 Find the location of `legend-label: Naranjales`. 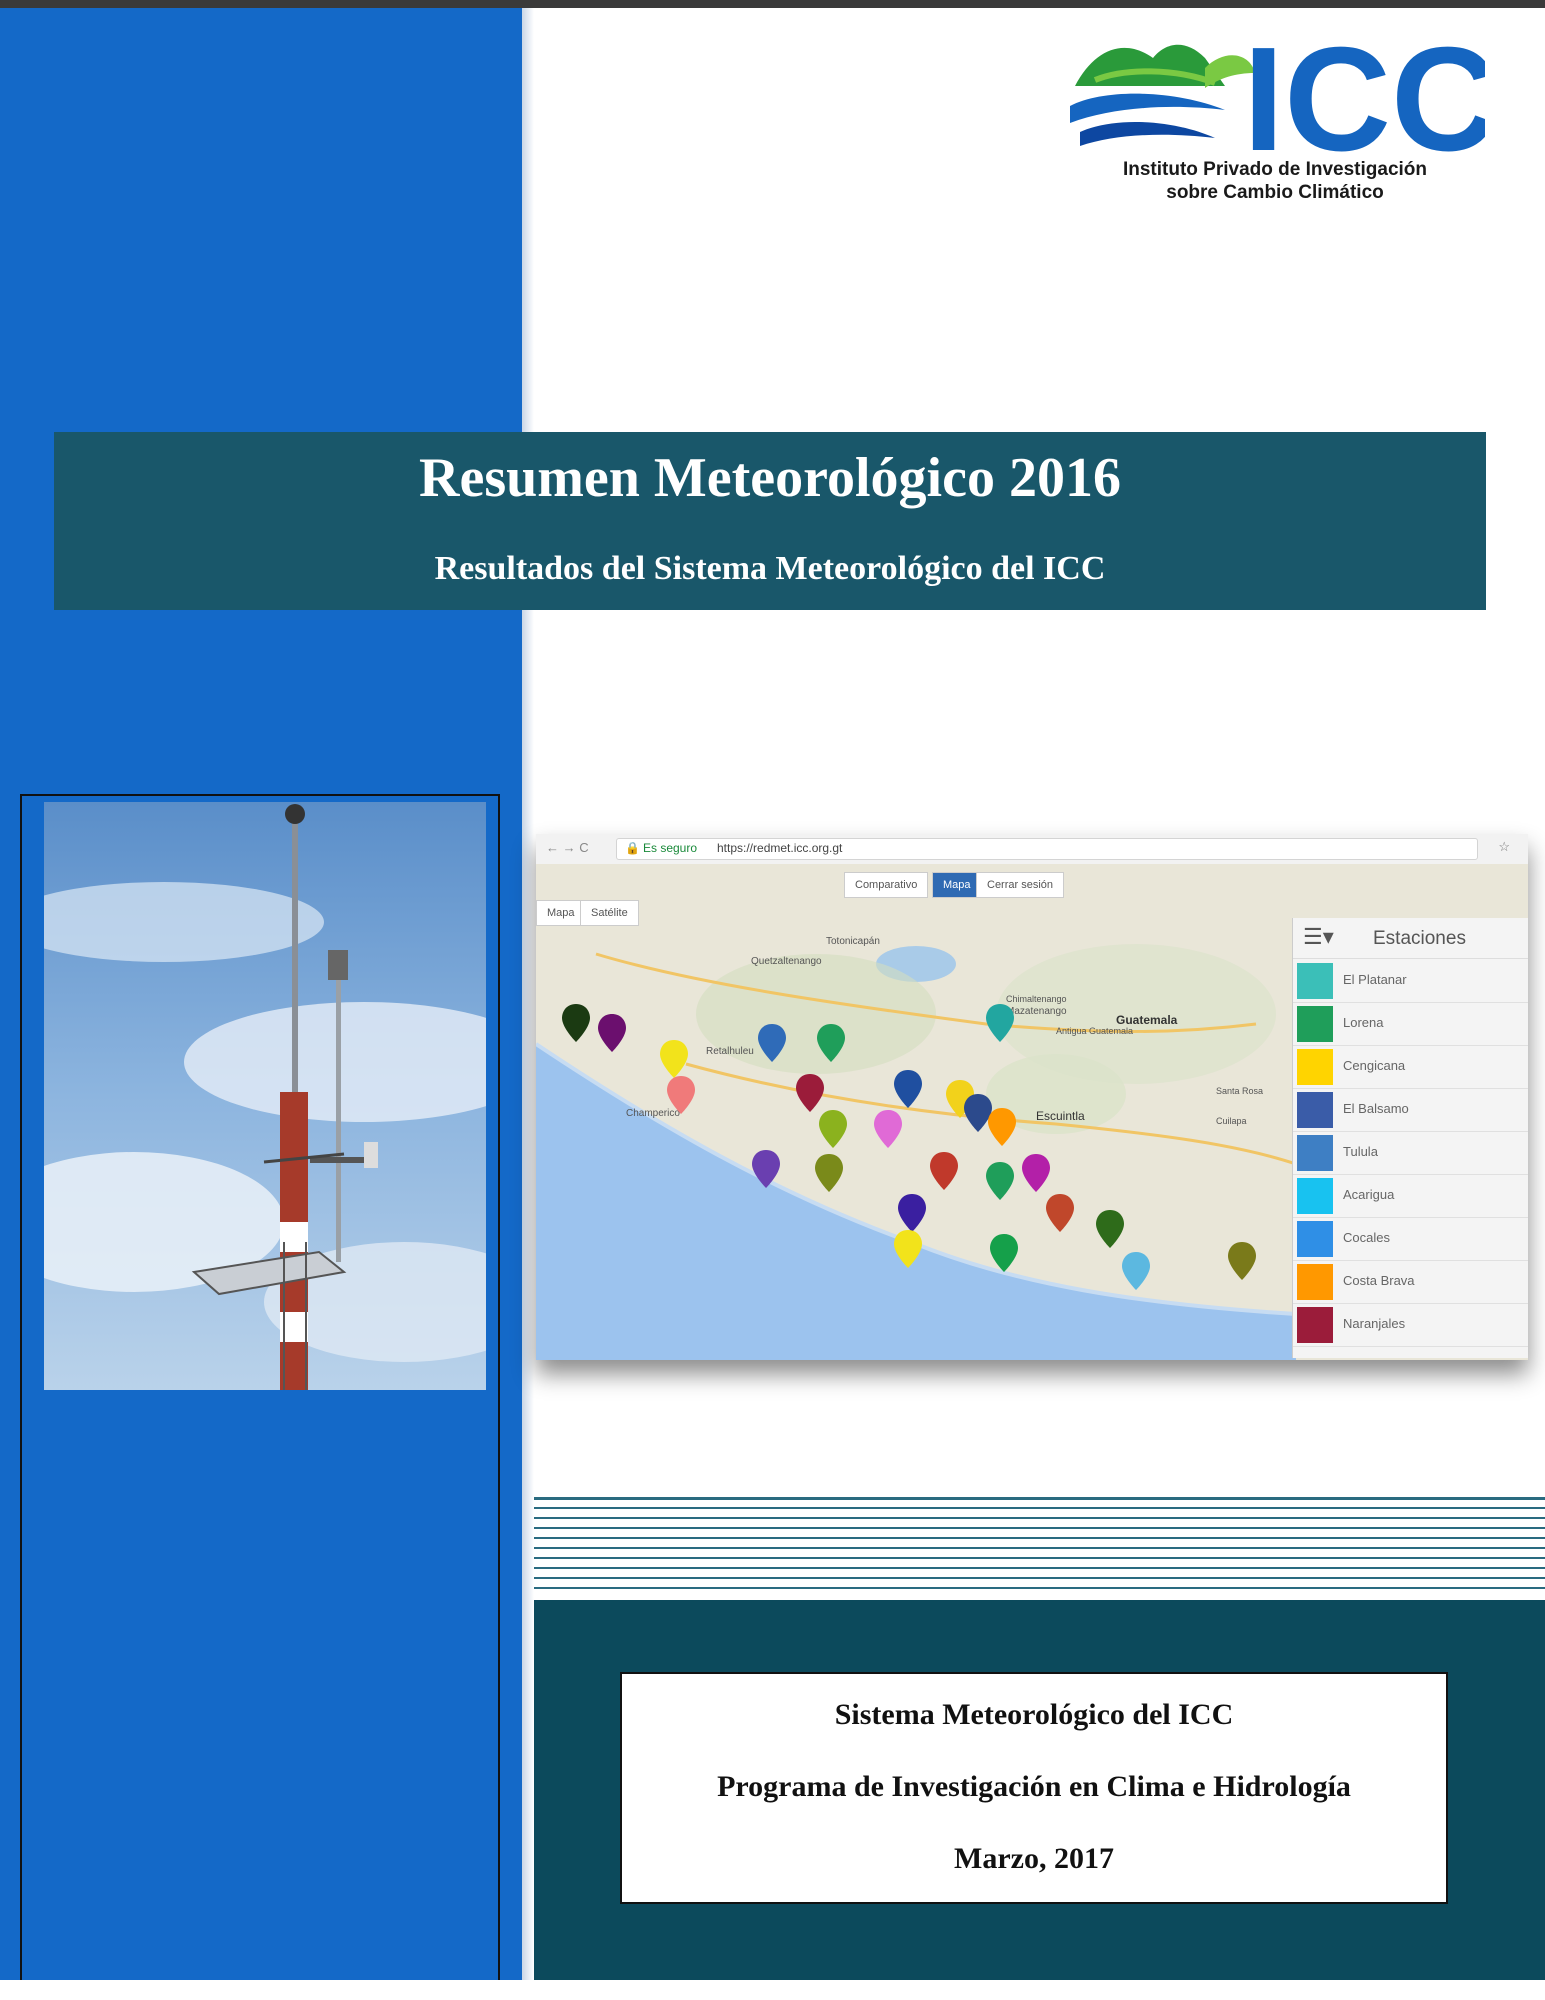

legend-label: Naranjales is located at coordinates (1374, 1323).